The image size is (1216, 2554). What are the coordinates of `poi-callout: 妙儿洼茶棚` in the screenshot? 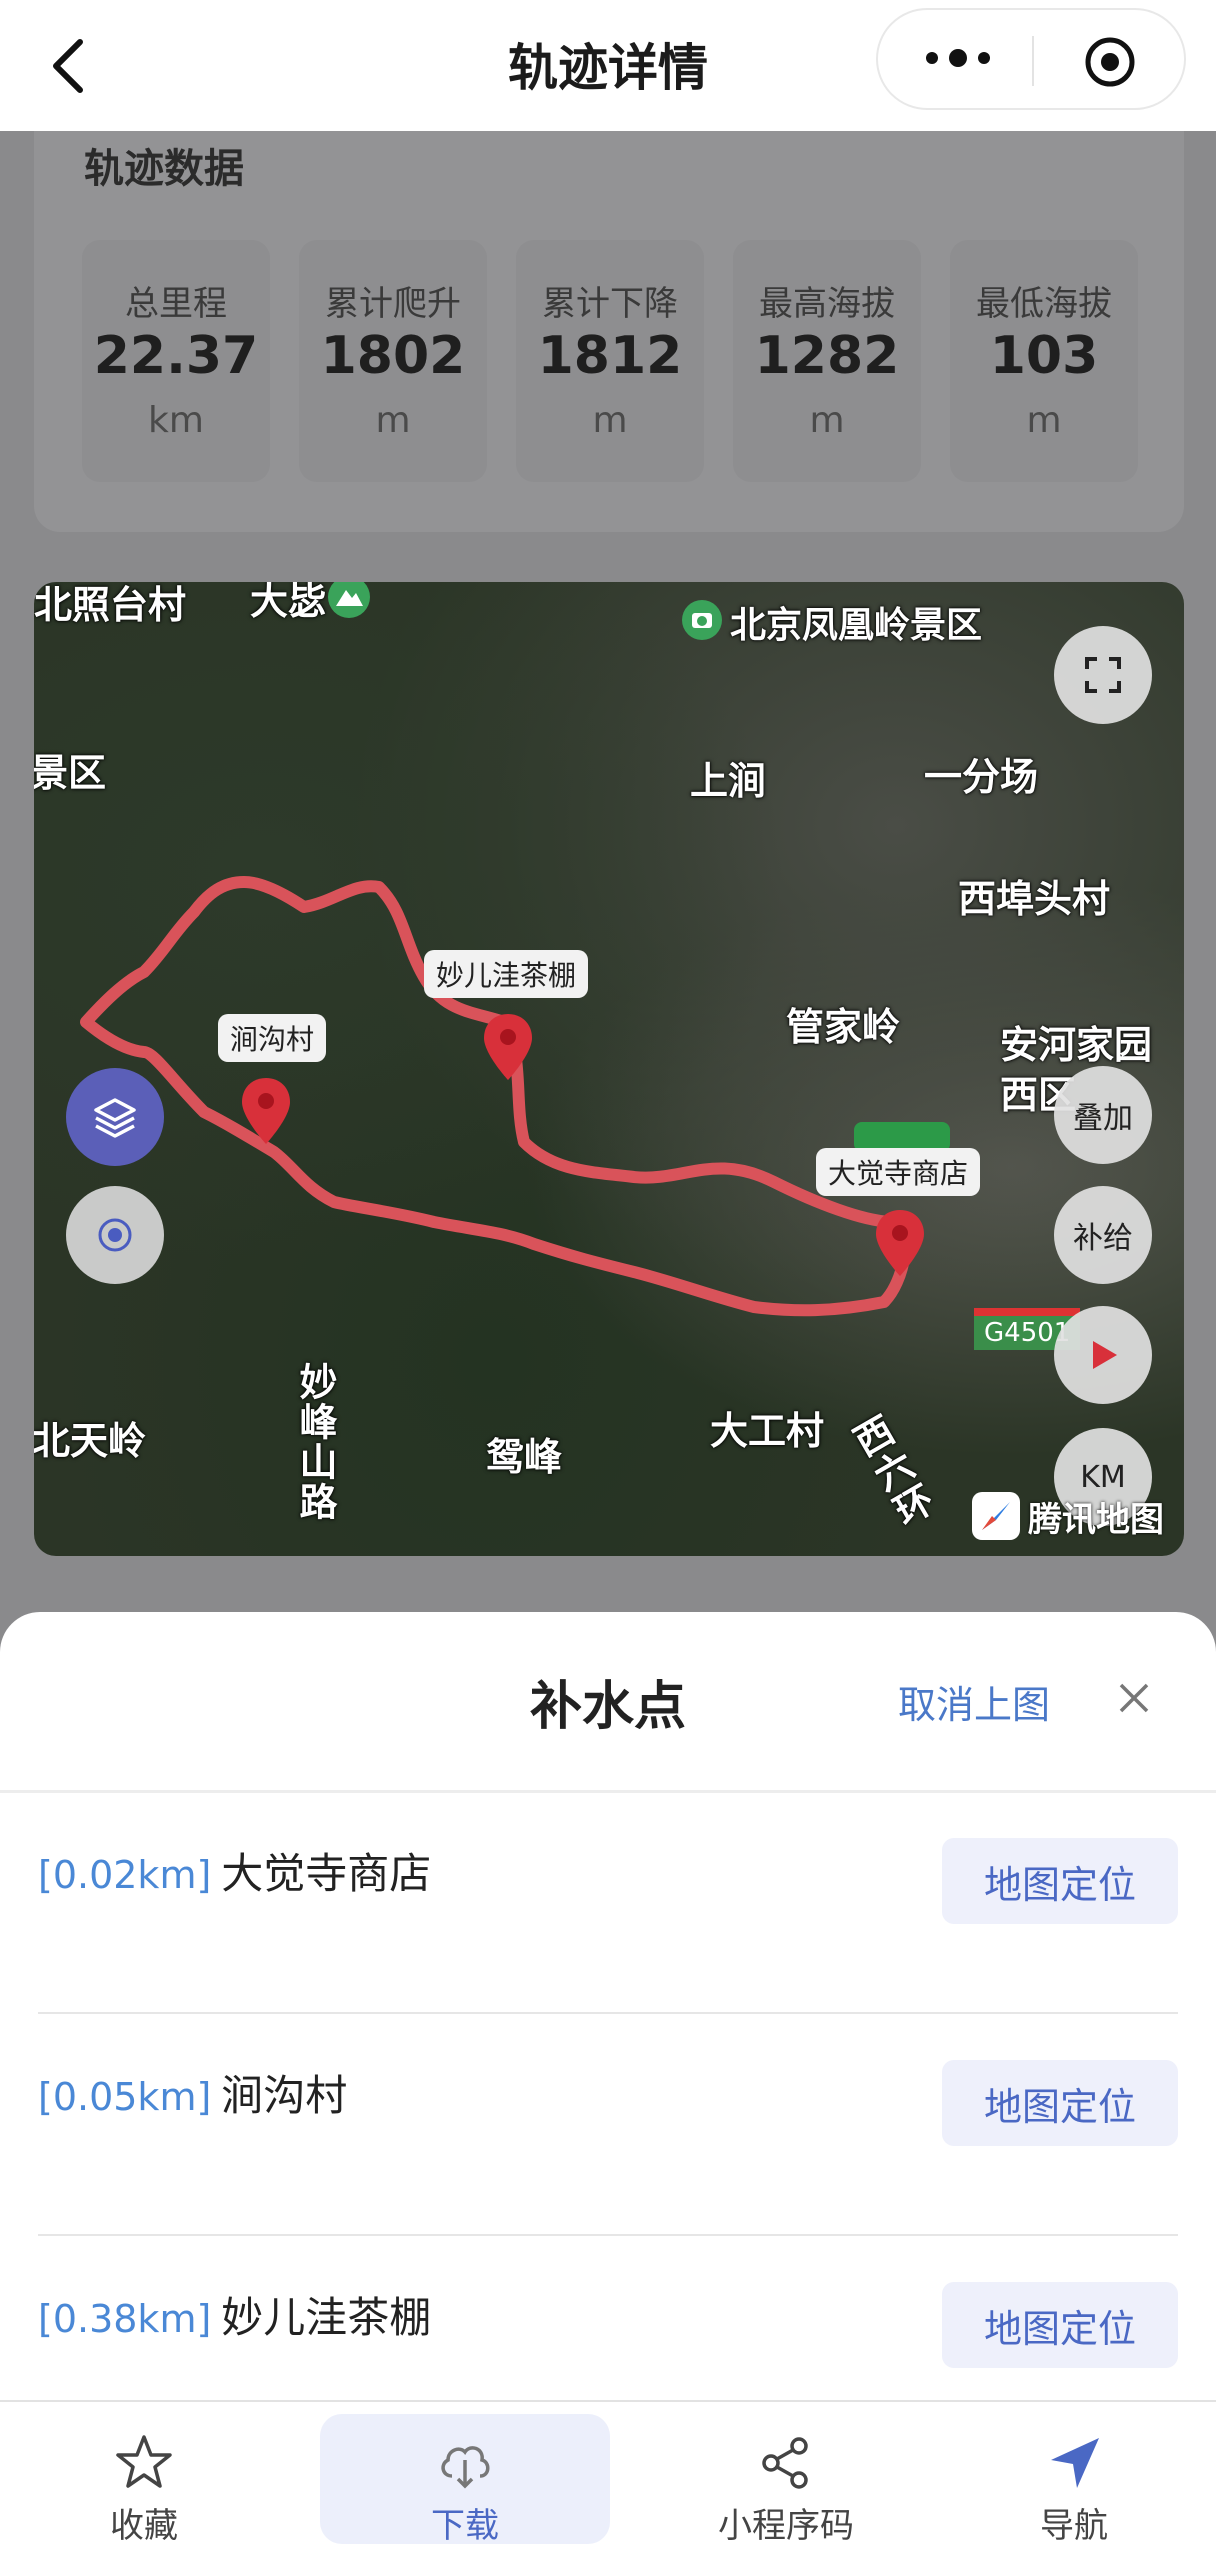 It's located at (506, 974).